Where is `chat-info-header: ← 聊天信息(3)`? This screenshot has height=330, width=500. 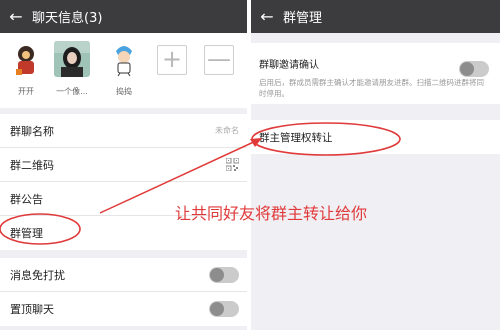
chat-info-header: ← 聊天信息(3) is located at coordinates (123, 16).